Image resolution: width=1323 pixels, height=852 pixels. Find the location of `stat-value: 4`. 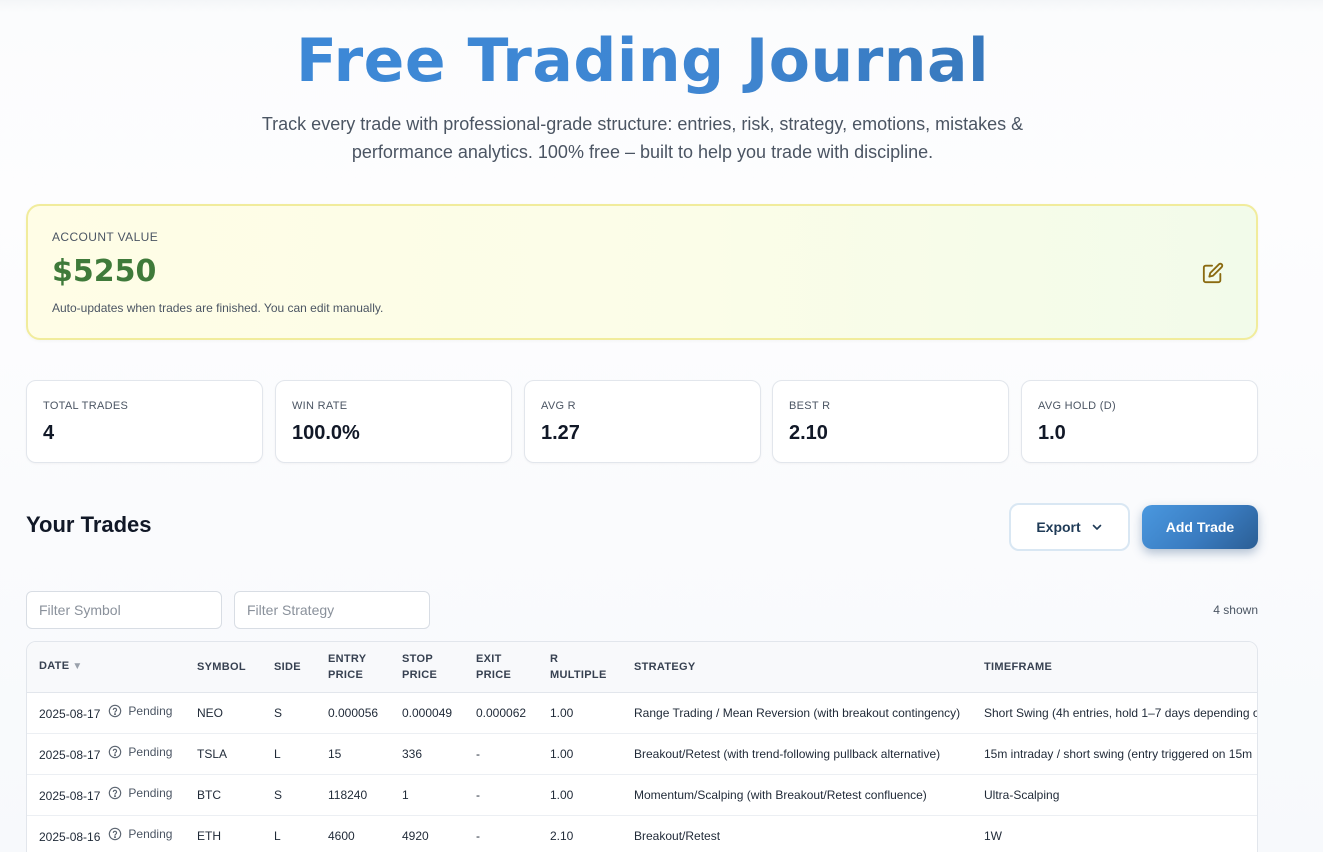

stat-value: 4 is located at coordinates (49, 433).